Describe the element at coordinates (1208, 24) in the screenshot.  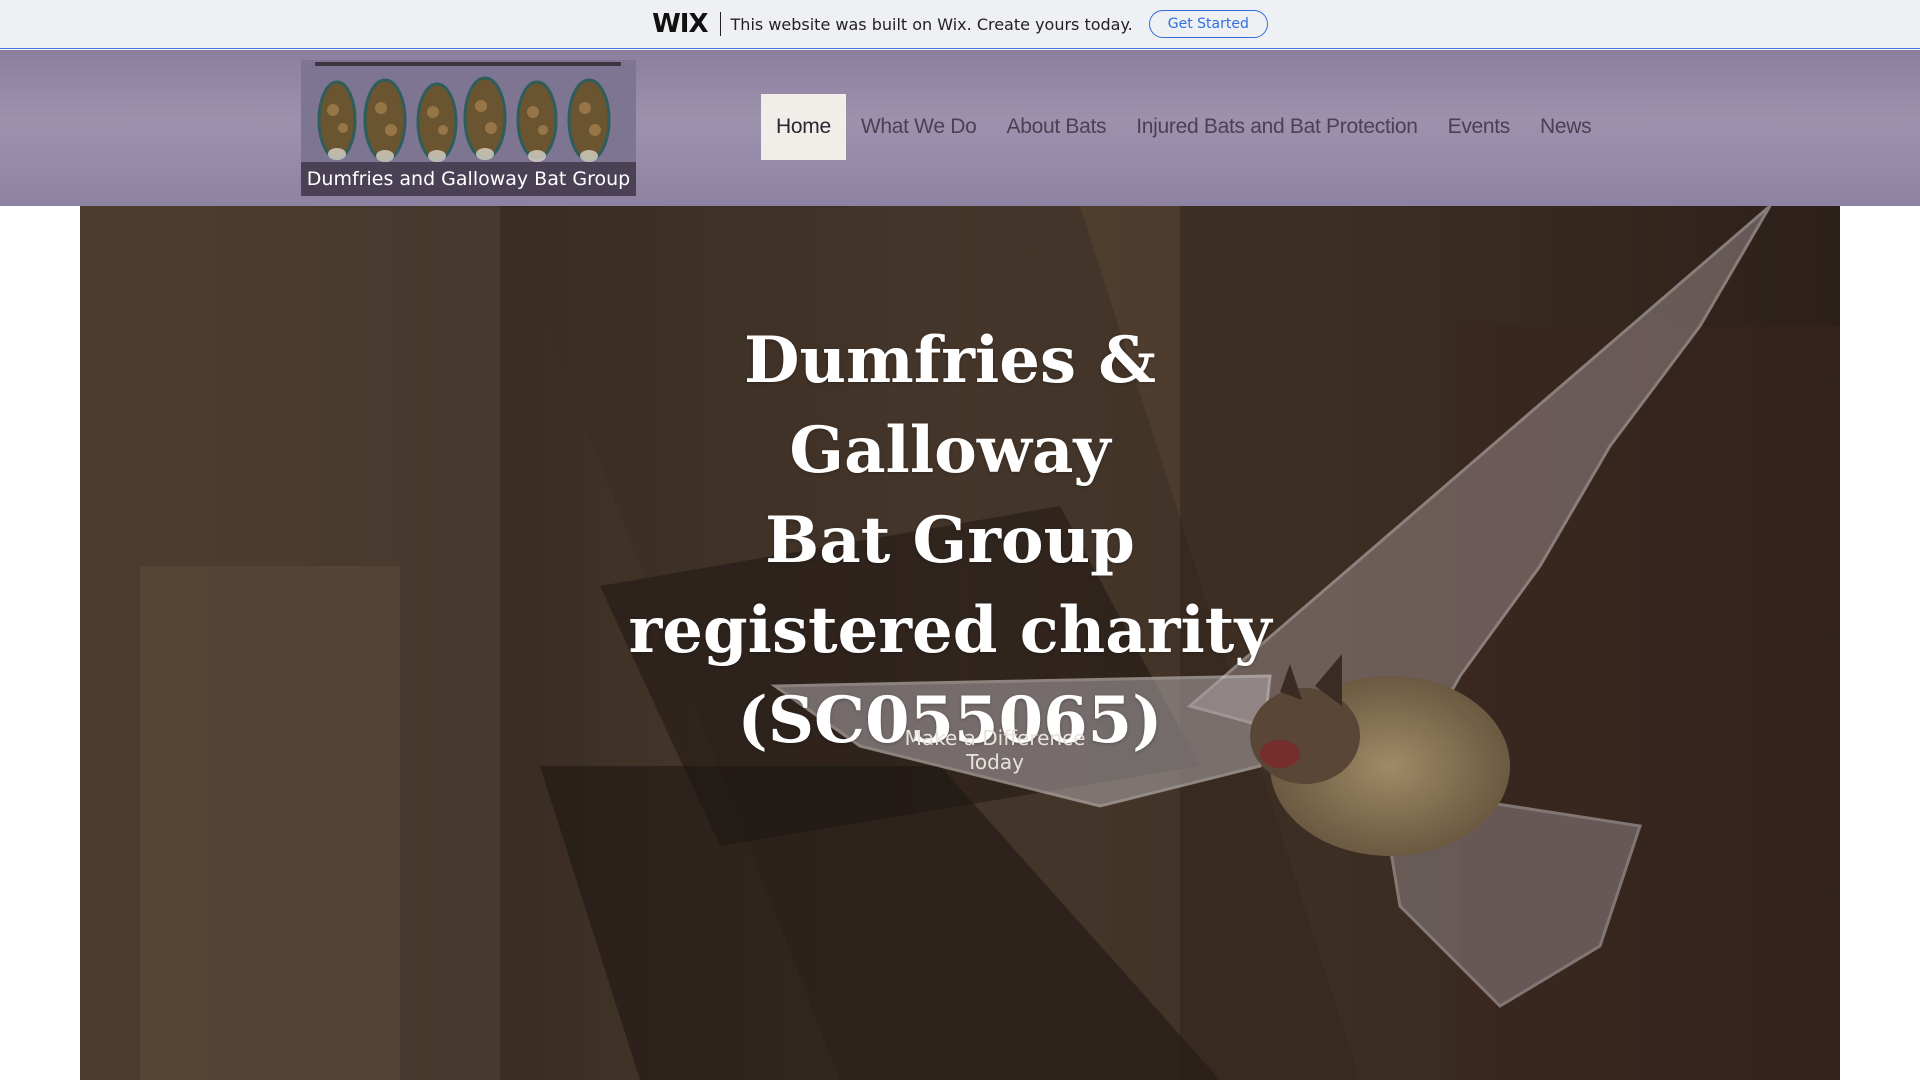
I see `get-started-button: Get Started` at that location.